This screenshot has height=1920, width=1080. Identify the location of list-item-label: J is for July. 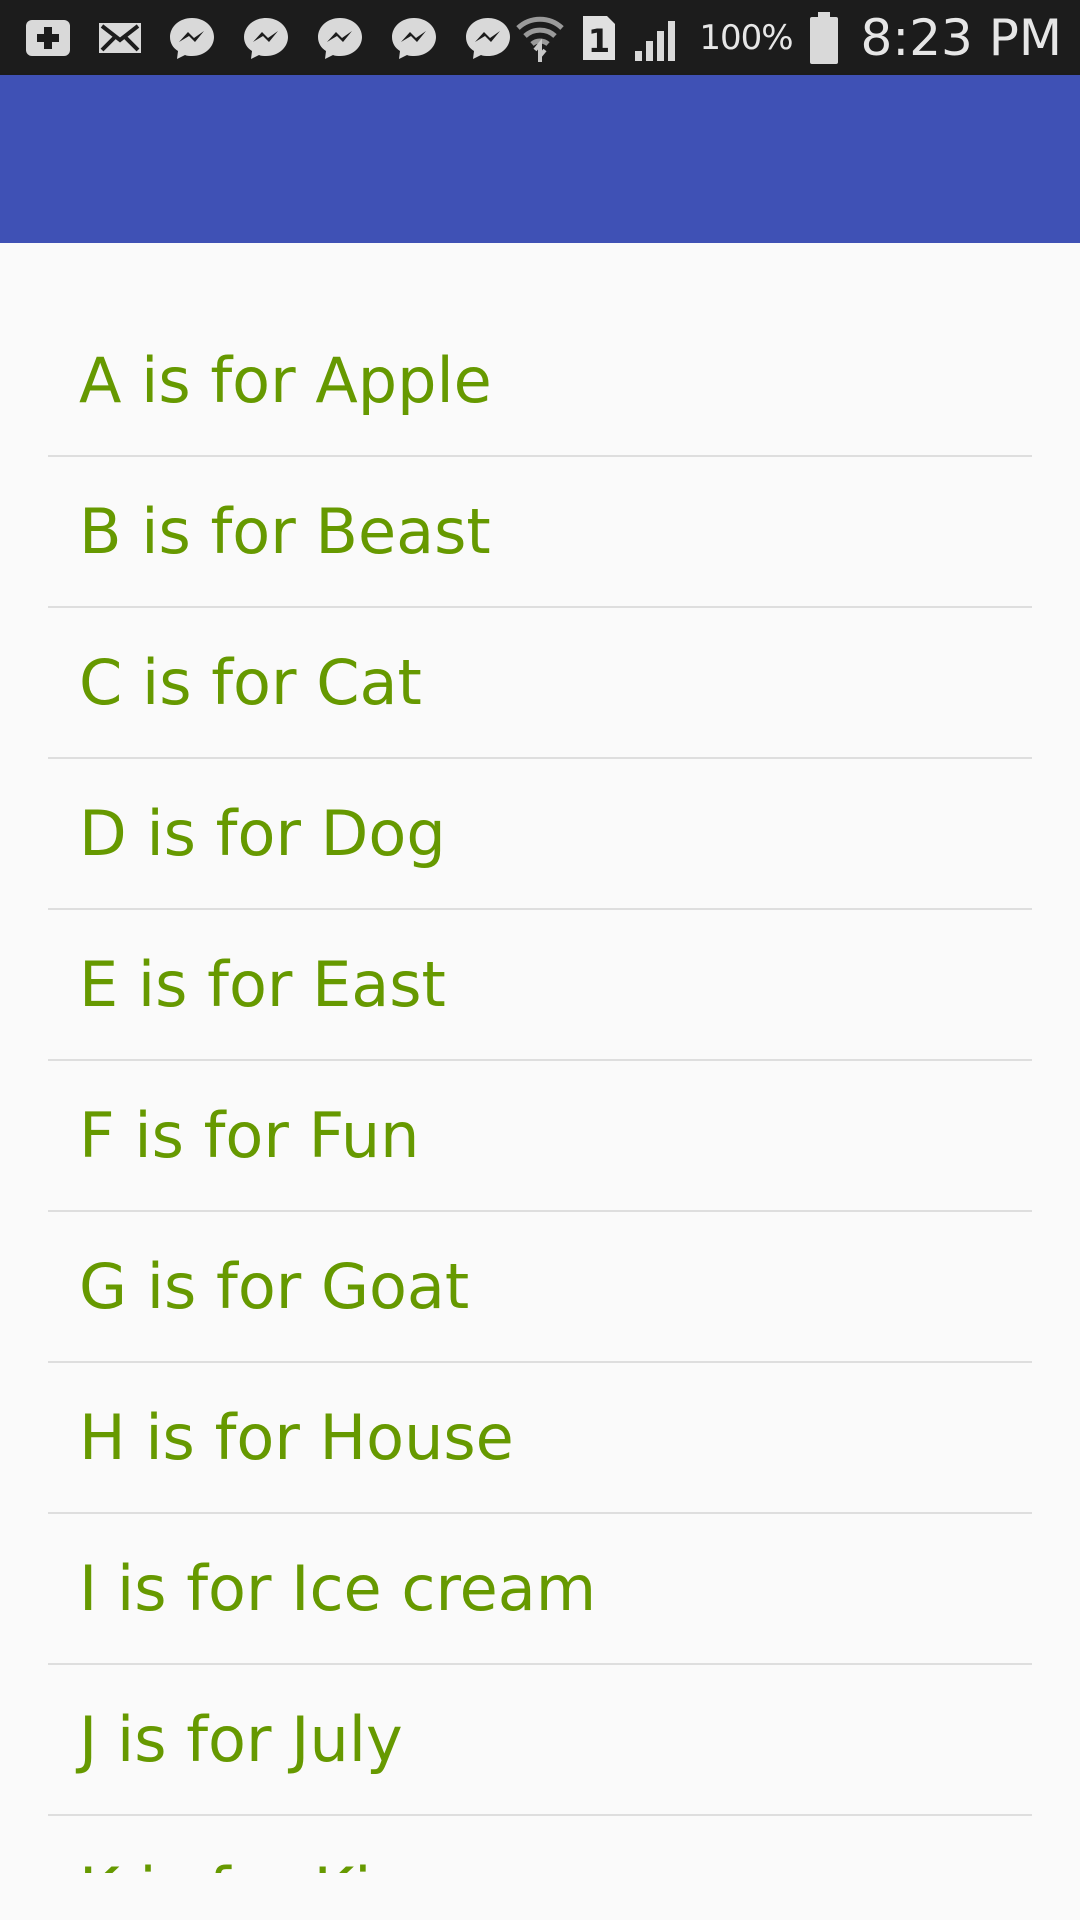
(241, 1739).